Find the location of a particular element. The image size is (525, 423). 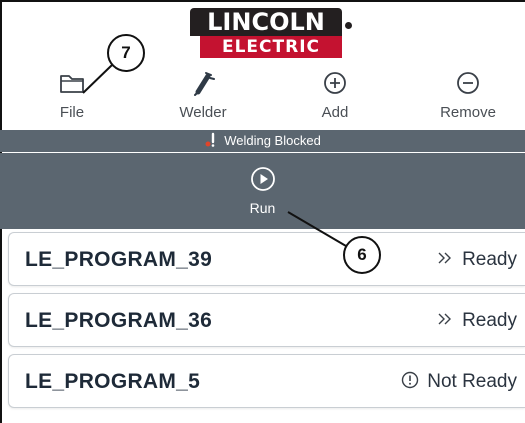

logo-bottom-text: ELECTRIC is located at coordinates (271, 47).